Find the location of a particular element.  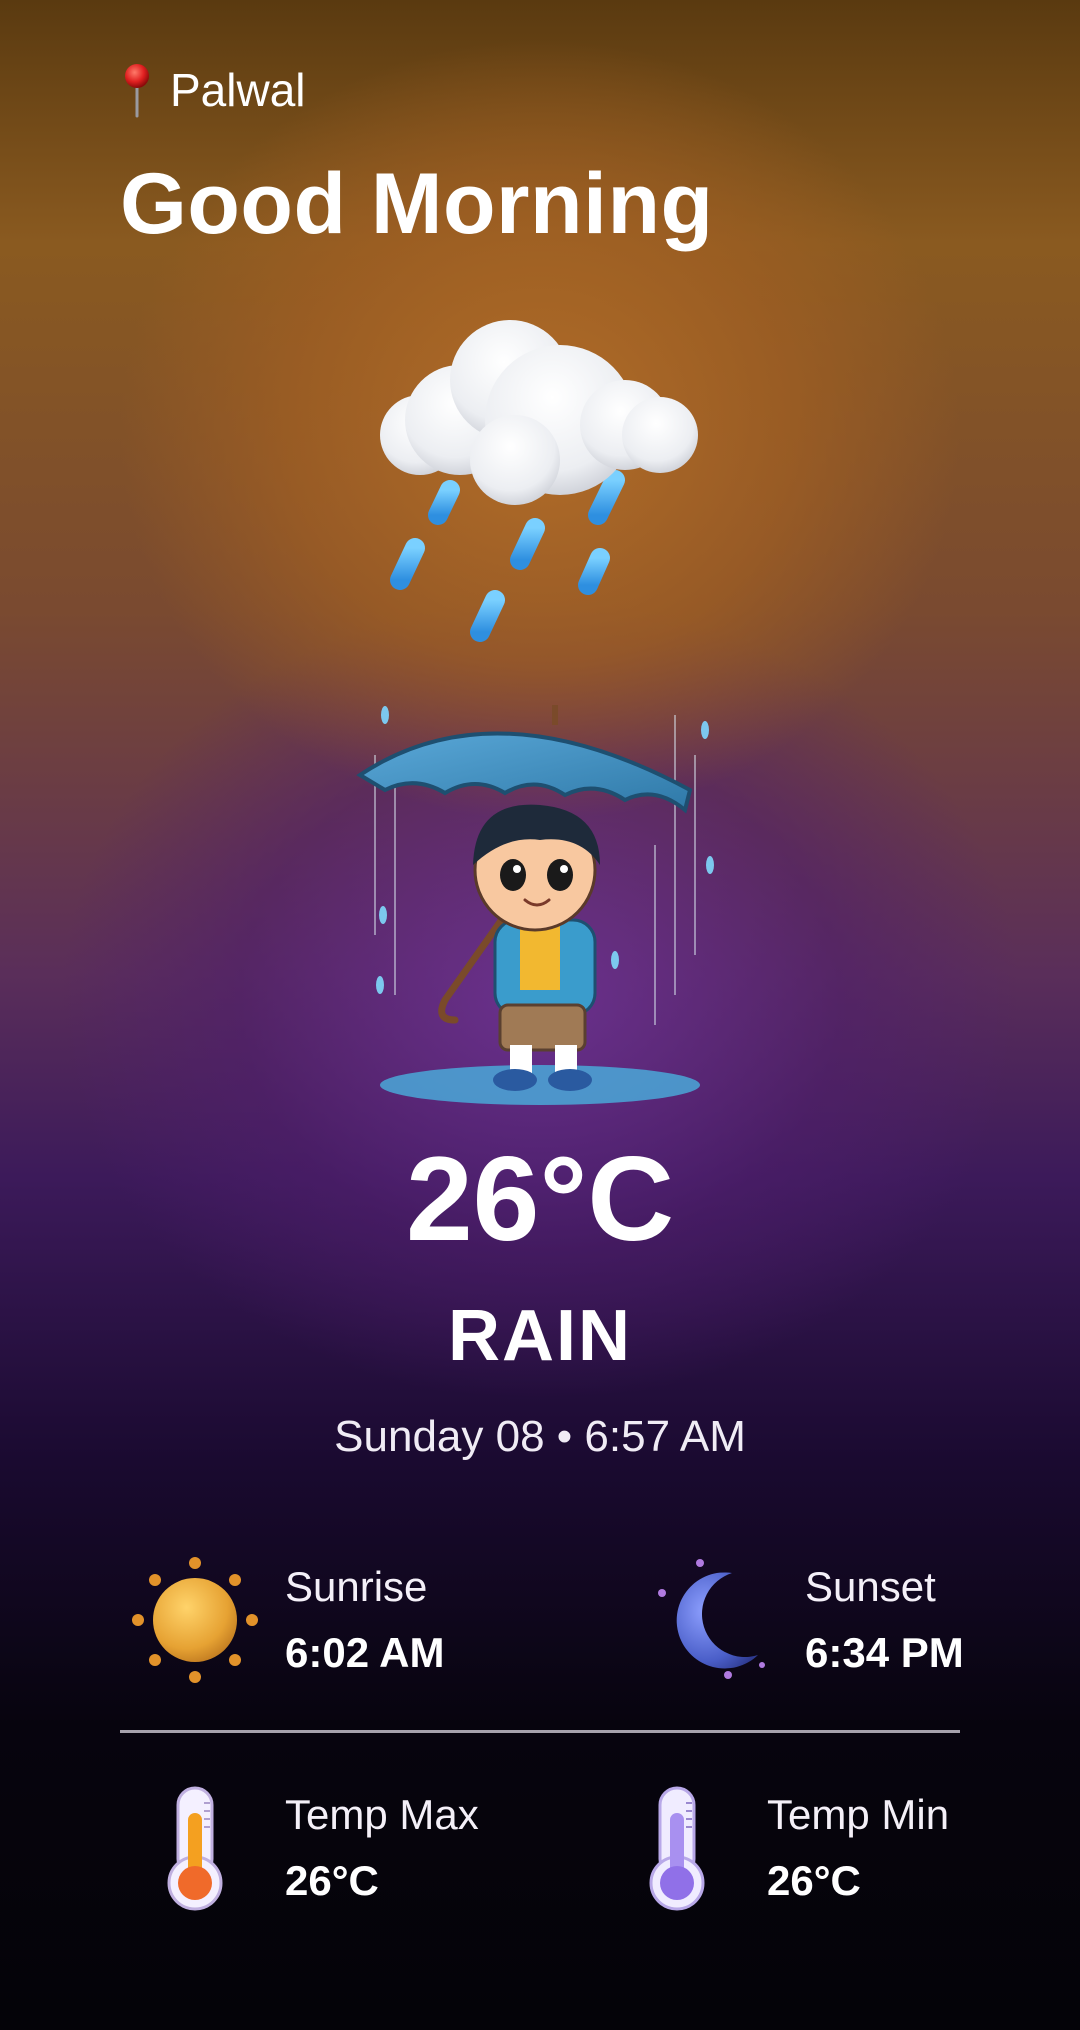

sunset-label: Sunset is located at coordinates (870, 1586).